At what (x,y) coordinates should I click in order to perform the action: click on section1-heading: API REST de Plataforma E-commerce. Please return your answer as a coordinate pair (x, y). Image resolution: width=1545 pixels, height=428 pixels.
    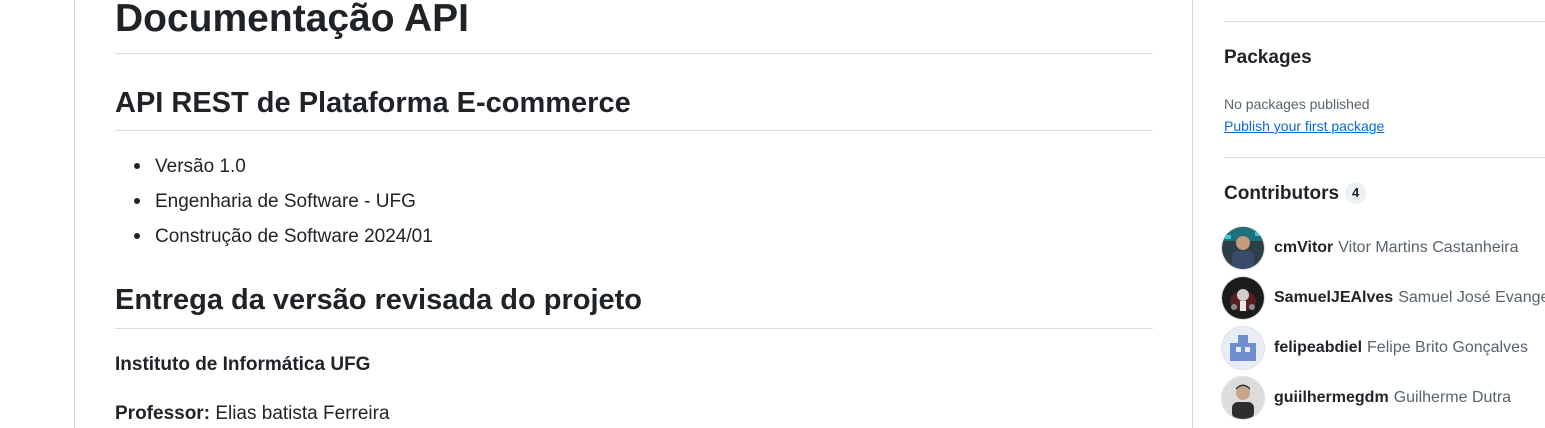
    Looking at the image, I should click on (373, 103).